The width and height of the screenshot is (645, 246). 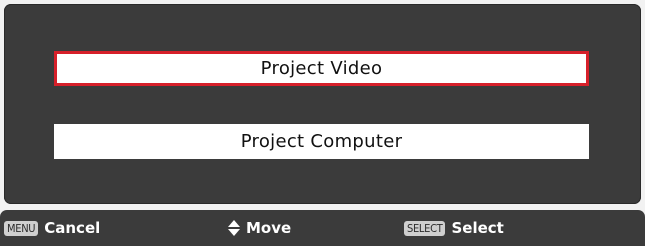 I want to click on up-down-arrows-icon, so click(x=234, y=228).